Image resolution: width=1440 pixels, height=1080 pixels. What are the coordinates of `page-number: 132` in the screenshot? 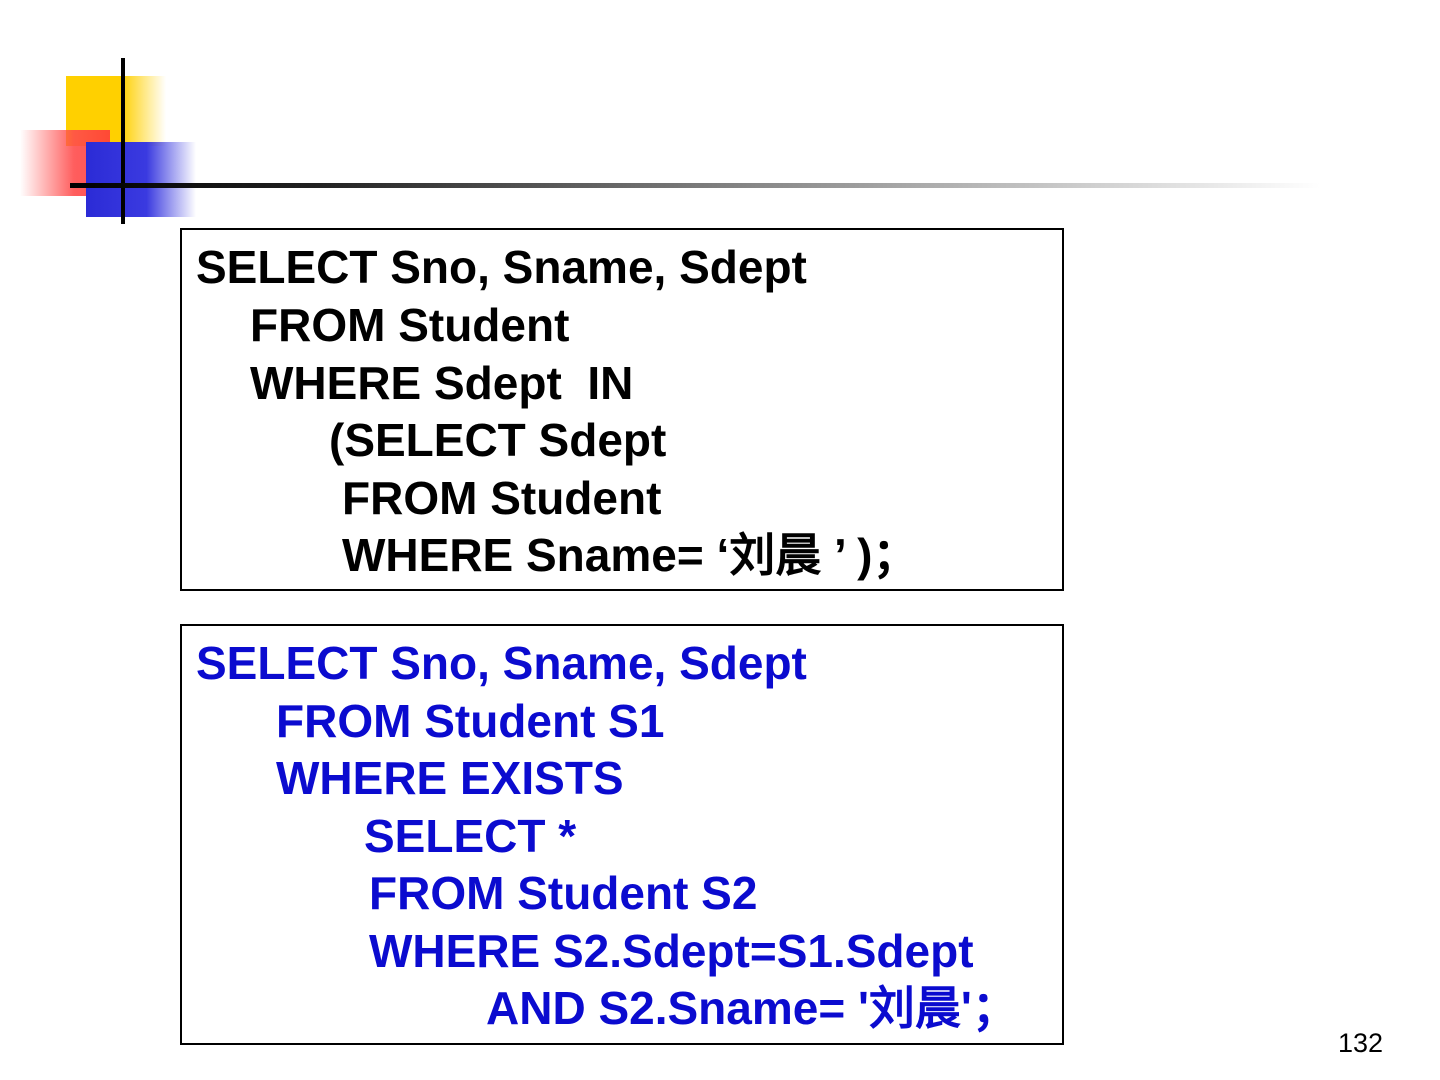 It's located at (1361, 1043).